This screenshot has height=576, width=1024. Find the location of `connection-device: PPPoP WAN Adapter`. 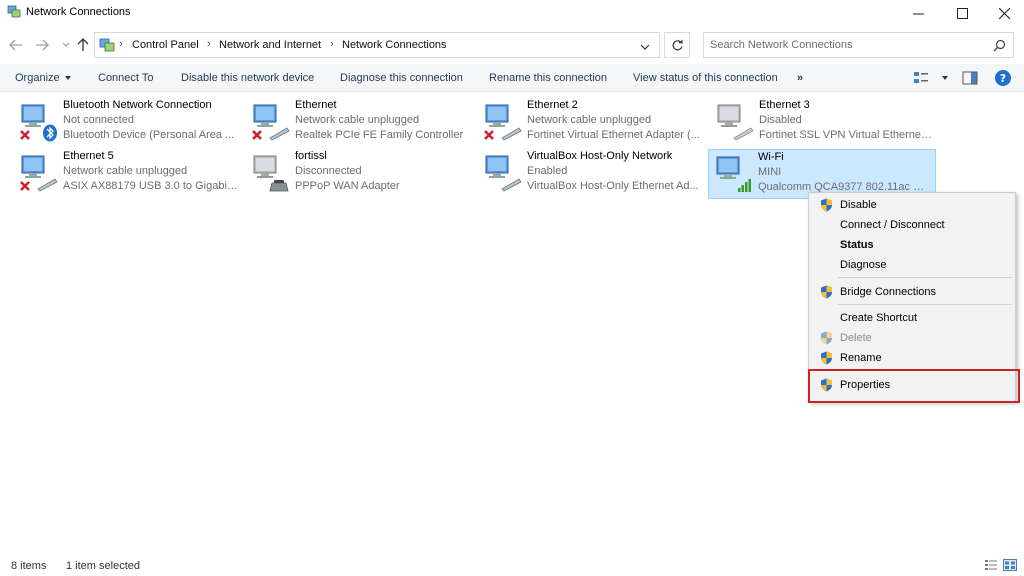

connection-device: PPPoP WAN Adapter is located at coordinates (347, 186).